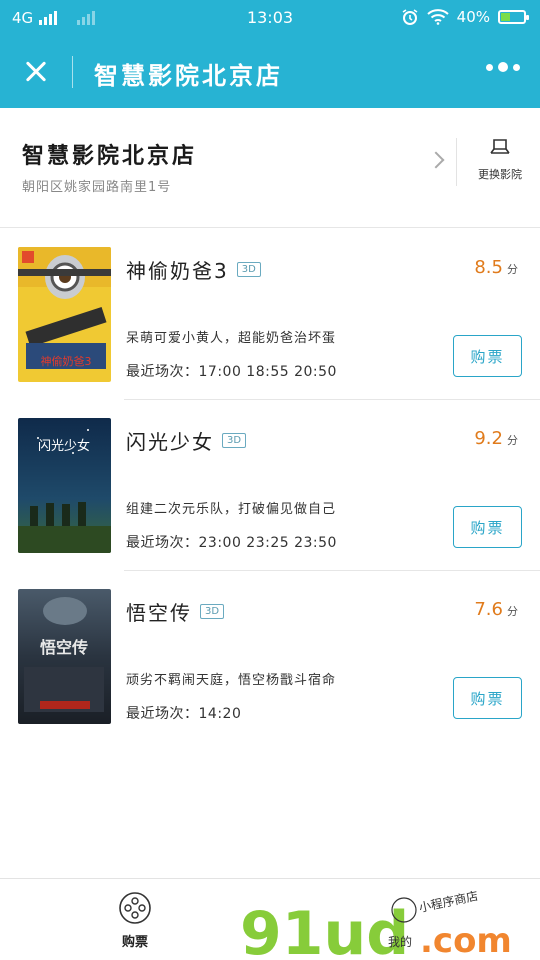 The width and height of the screenshot is (540, 960). I want to click on alarm-icon, so click(410, 17).